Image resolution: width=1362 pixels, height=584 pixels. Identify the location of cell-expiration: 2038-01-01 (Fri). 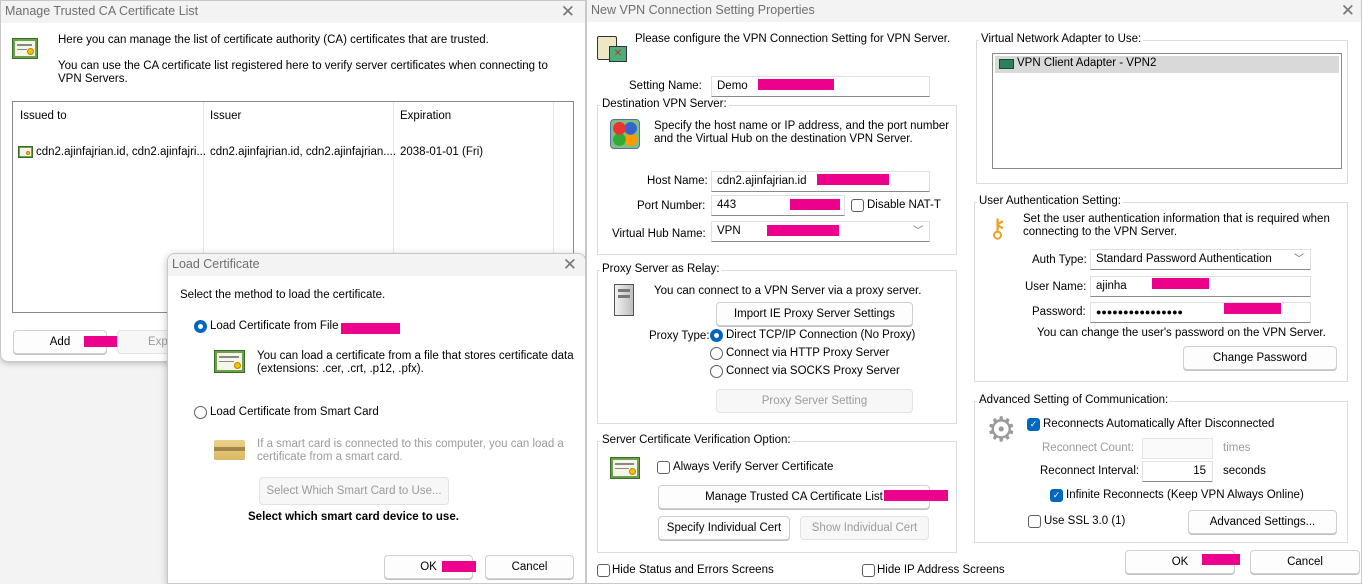
(442, 152).